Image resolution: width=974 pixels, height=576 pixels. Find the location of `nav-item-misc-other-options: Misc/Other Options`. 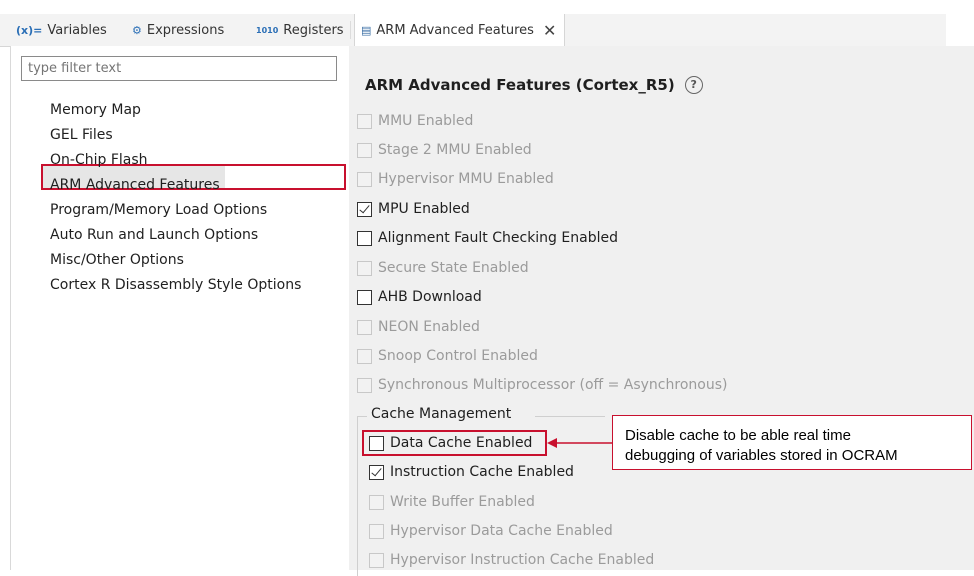

nav-item-misc-other-options: Misc/Other Options is located at coordinates (175, 260).